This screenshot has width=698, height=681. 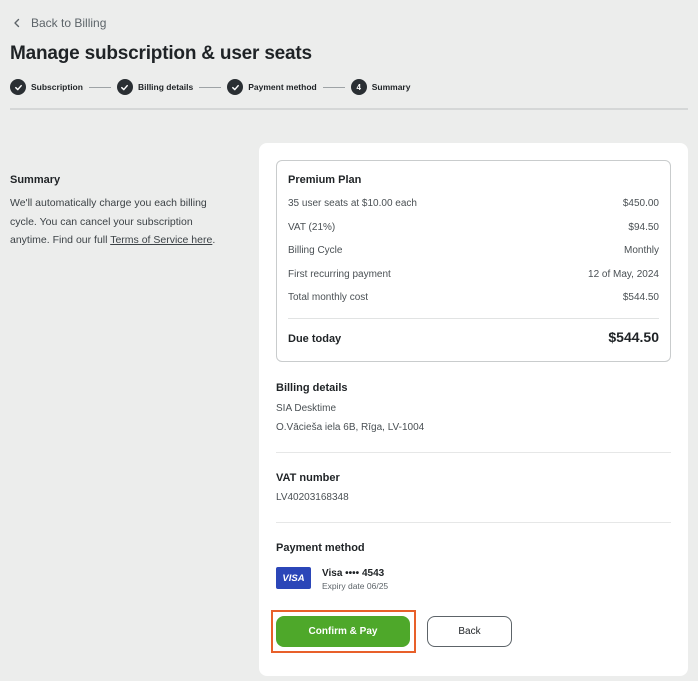 What do you see at coordinates (165, 87) in the screenshot?
I see `step-label: Billing details` at bounding box center [165, 87].